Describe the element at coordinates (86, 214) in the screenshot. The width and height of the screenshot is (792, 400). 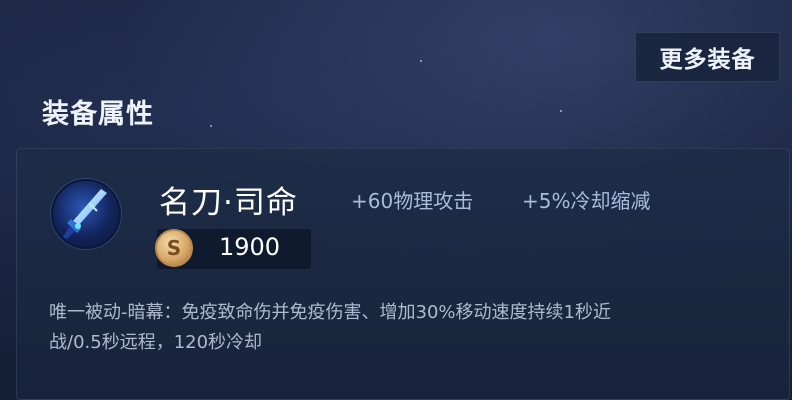
I see `blade-icon` at that location.